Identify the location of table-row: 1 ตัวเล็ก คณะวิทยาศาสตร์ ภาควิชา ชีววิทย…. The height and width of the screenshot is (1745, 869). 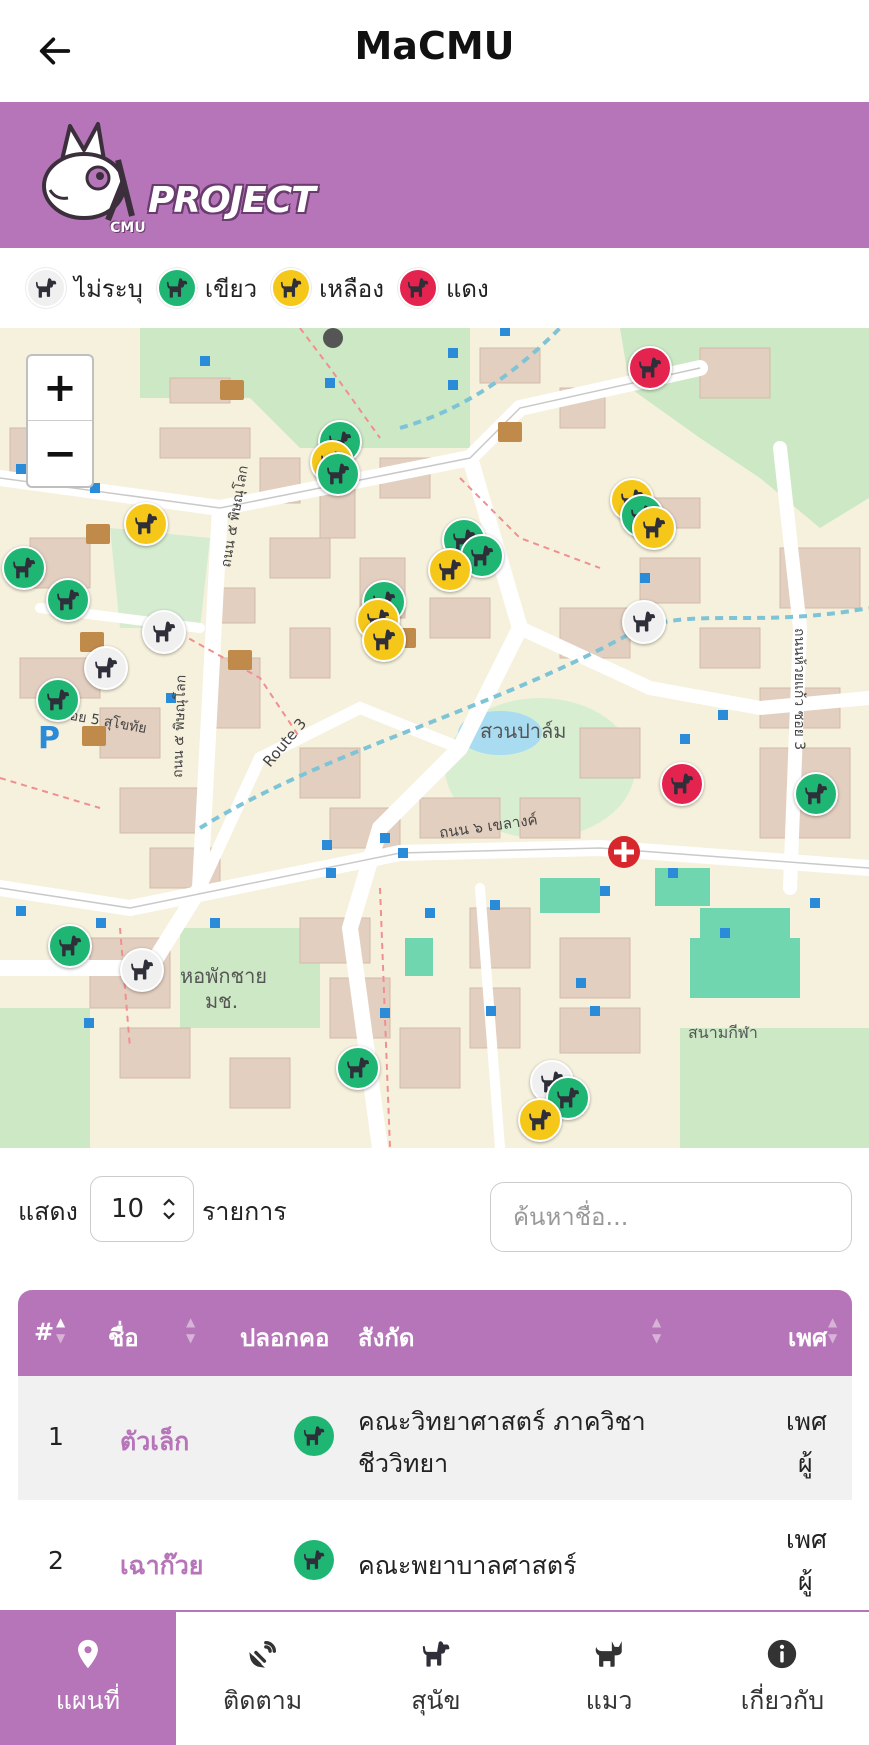
(435, 1438).